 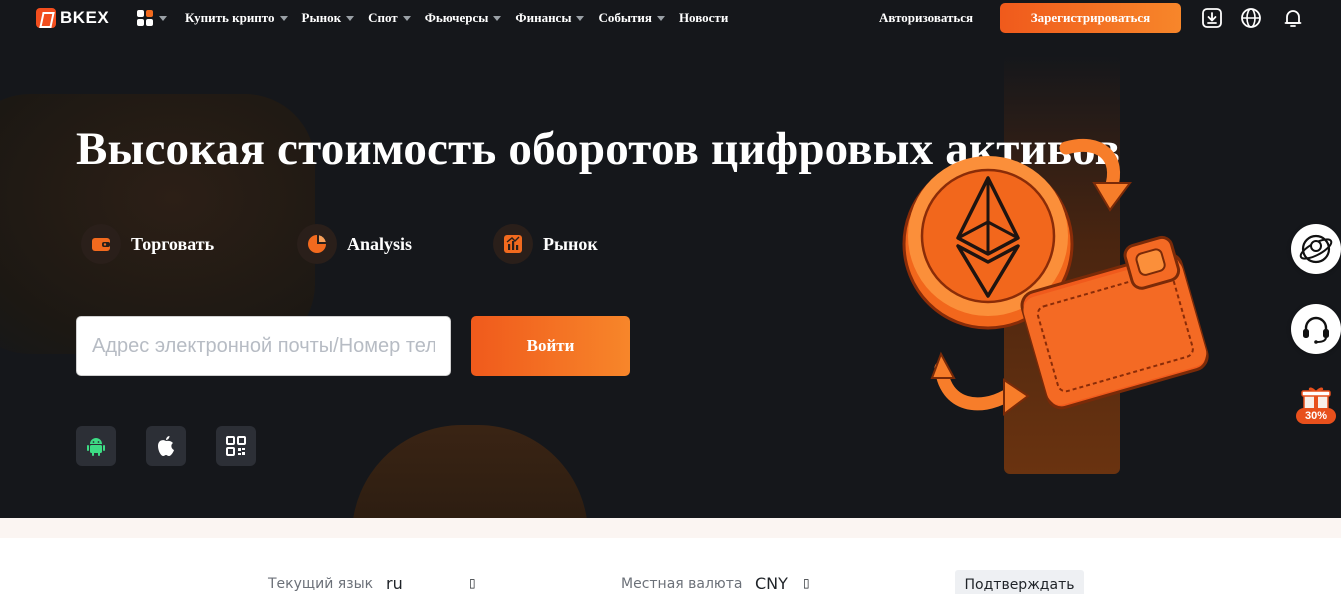 What do you see at coordinates (550, 346) in the screenshot?
I see `signin-button: Войти` at bounding box center [550, 346].